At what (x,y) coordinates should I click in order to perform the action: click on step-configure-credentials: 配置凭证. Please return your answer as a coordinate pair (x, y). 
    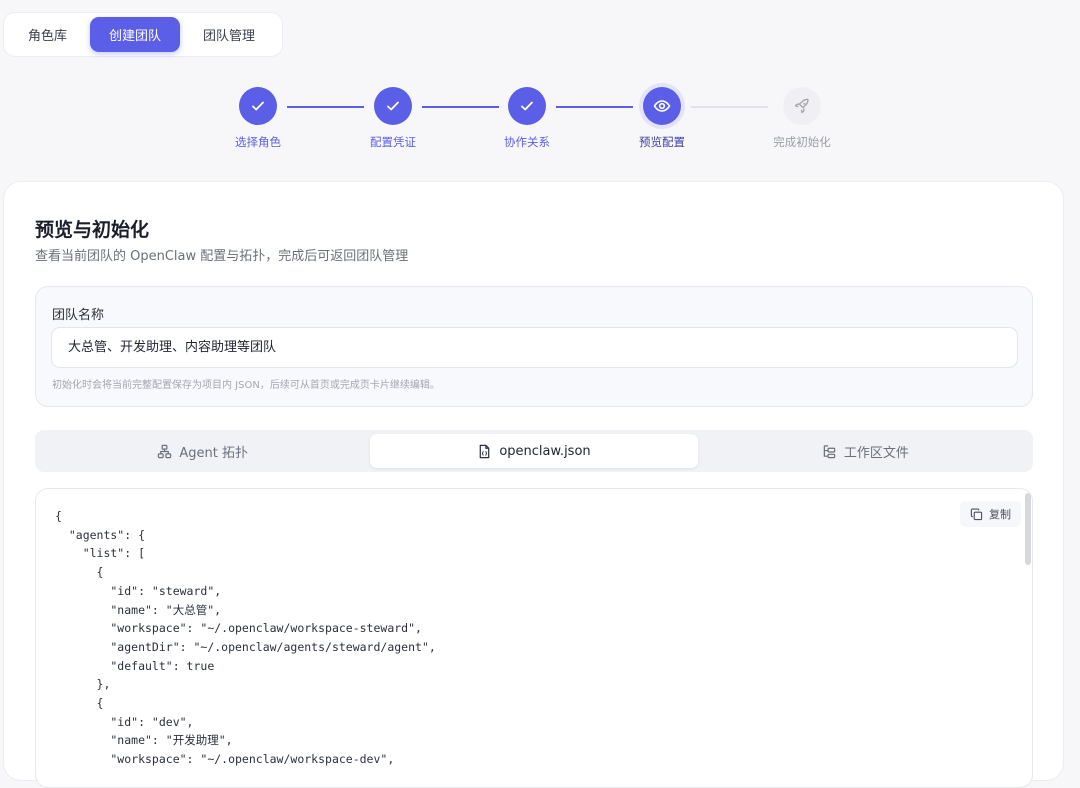
    Looking at the image, I should click on (393, 118).